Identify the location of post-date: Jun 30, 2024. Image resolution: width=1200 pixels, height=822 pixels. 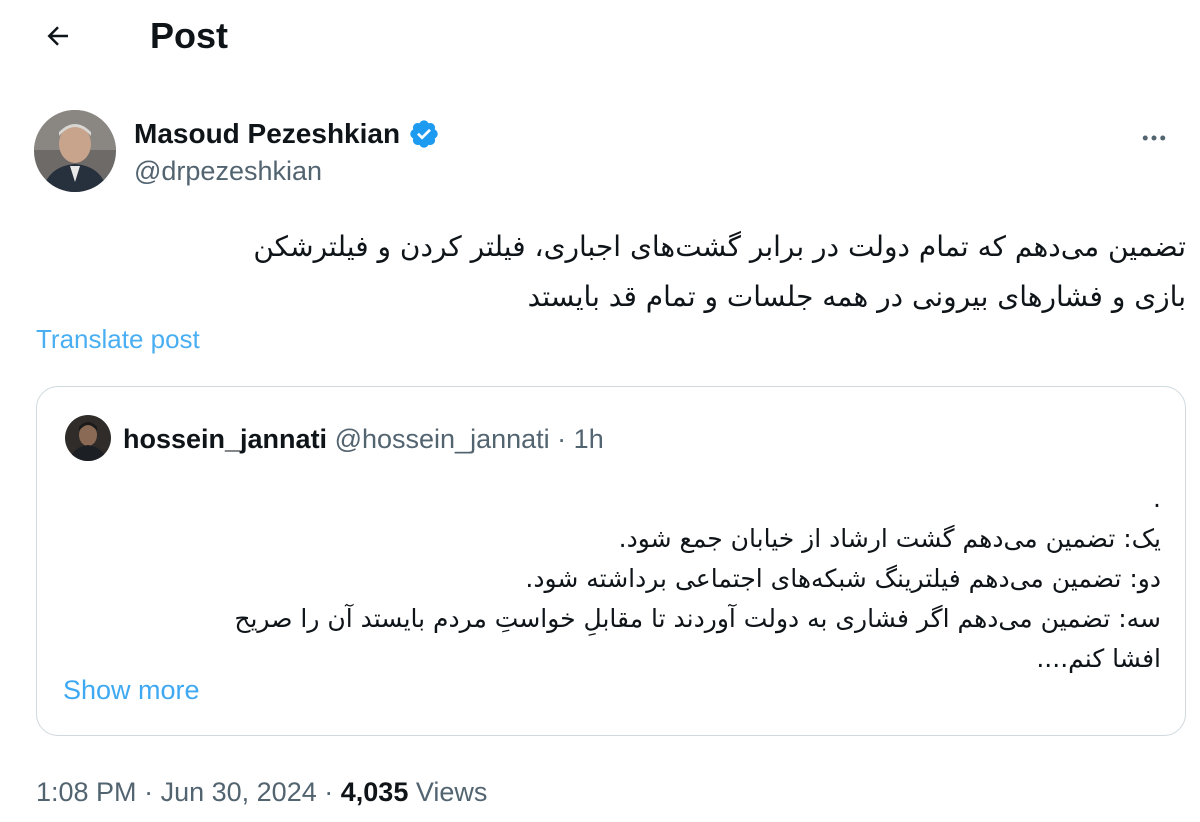
(239, 792).